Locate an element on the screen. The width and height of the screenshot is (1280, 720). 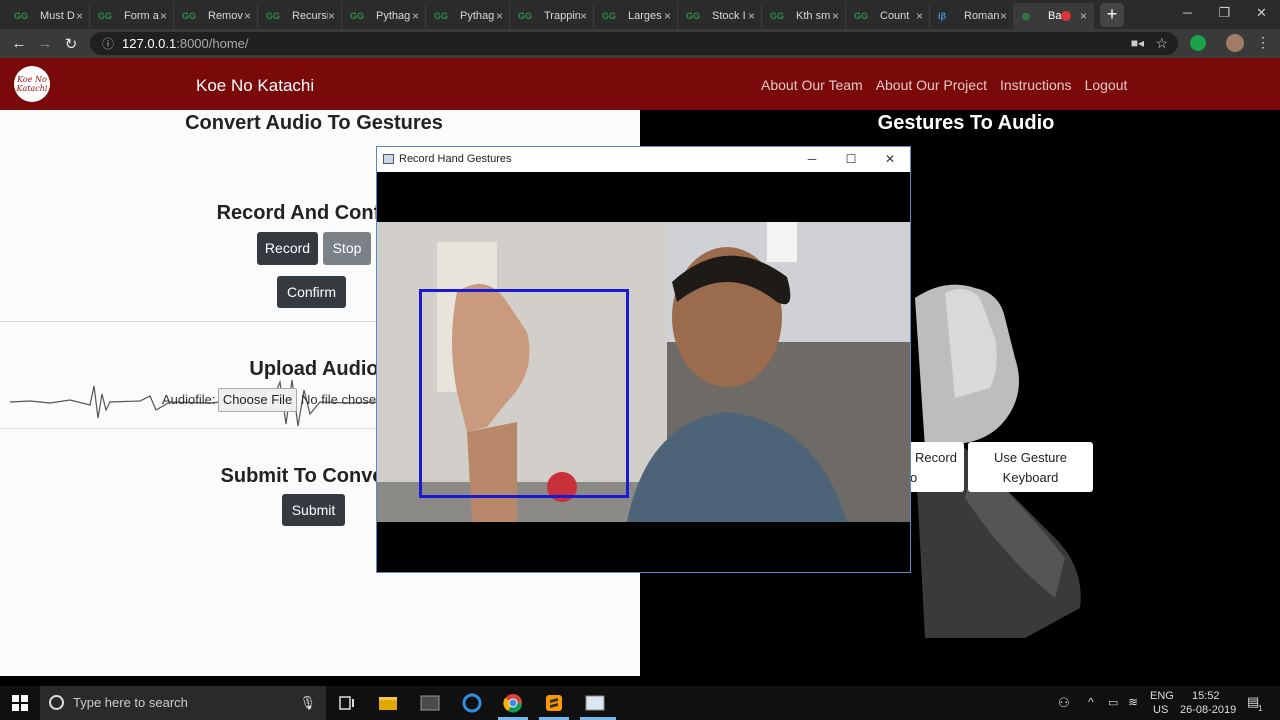
reload-icon: ↻ is located at coordinates (71, 44).